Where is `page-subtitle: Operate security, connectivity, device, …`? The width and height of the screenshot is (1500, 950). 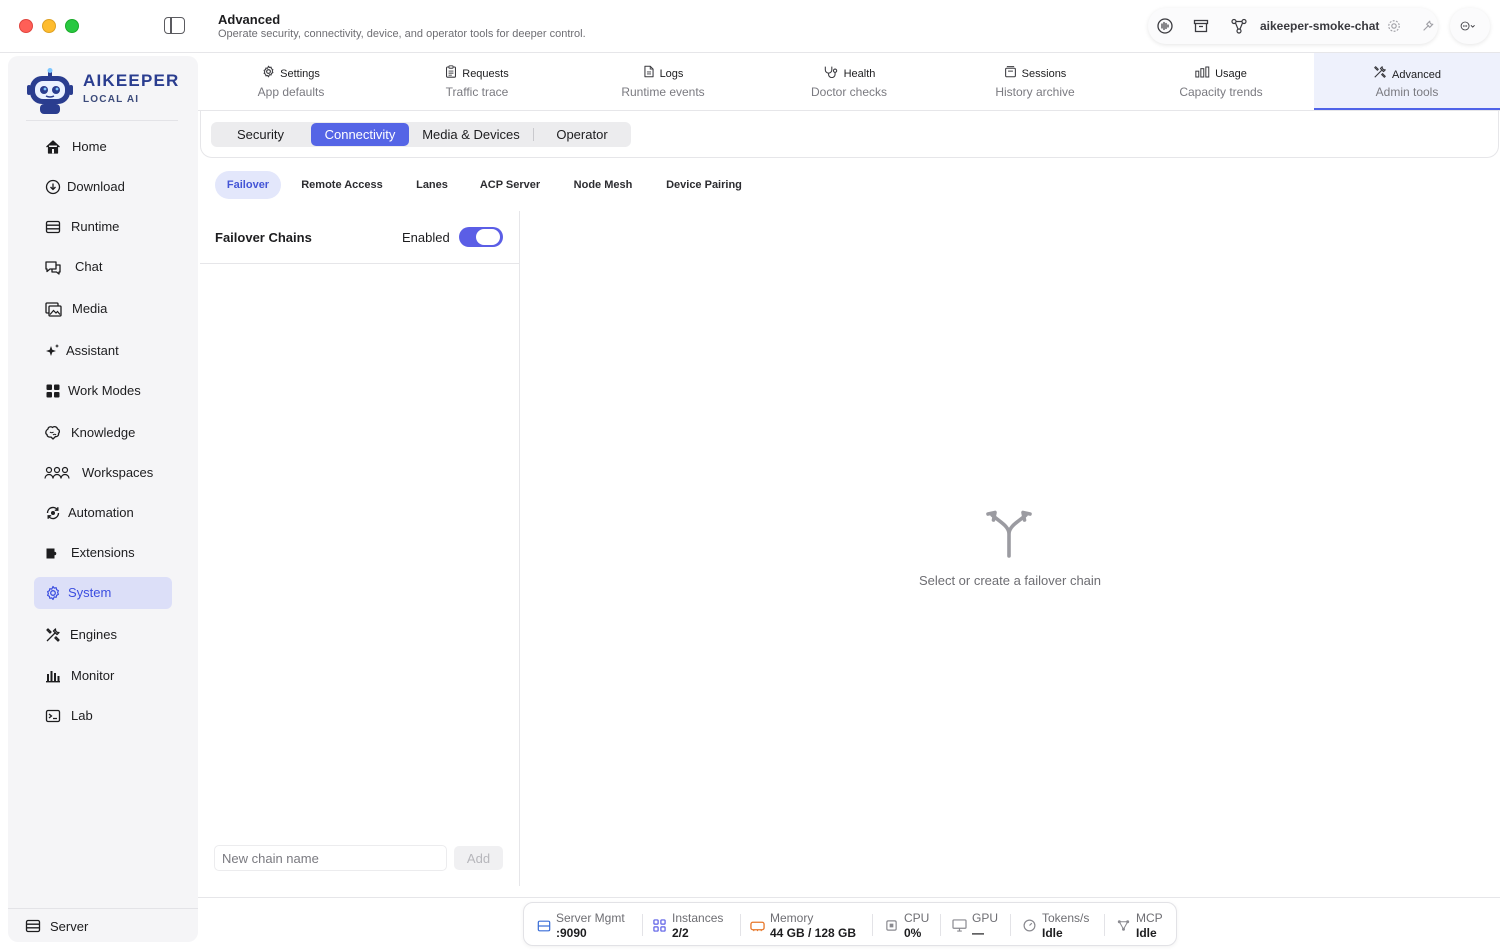
page-subtitle: Operate security, connectivity, device, … is located at coordinates (402, 34).